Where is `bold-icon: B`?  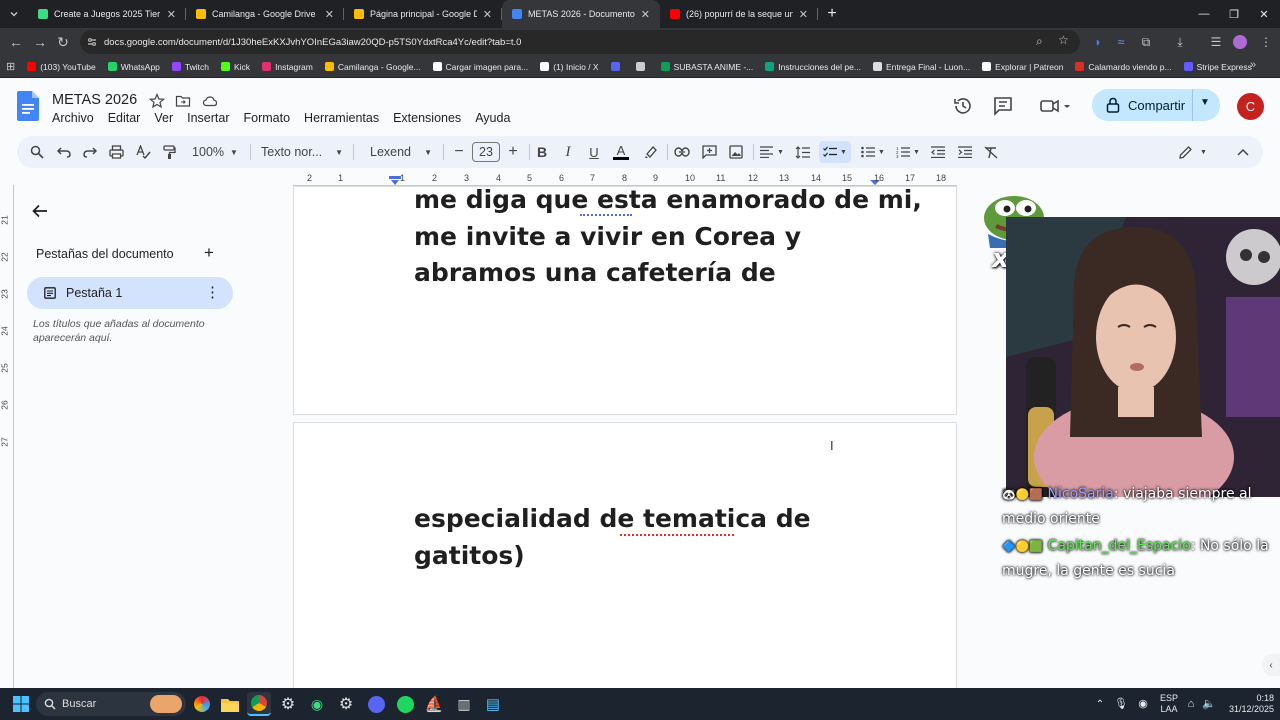 bold-icon: B is located at coordinates (542, 152).